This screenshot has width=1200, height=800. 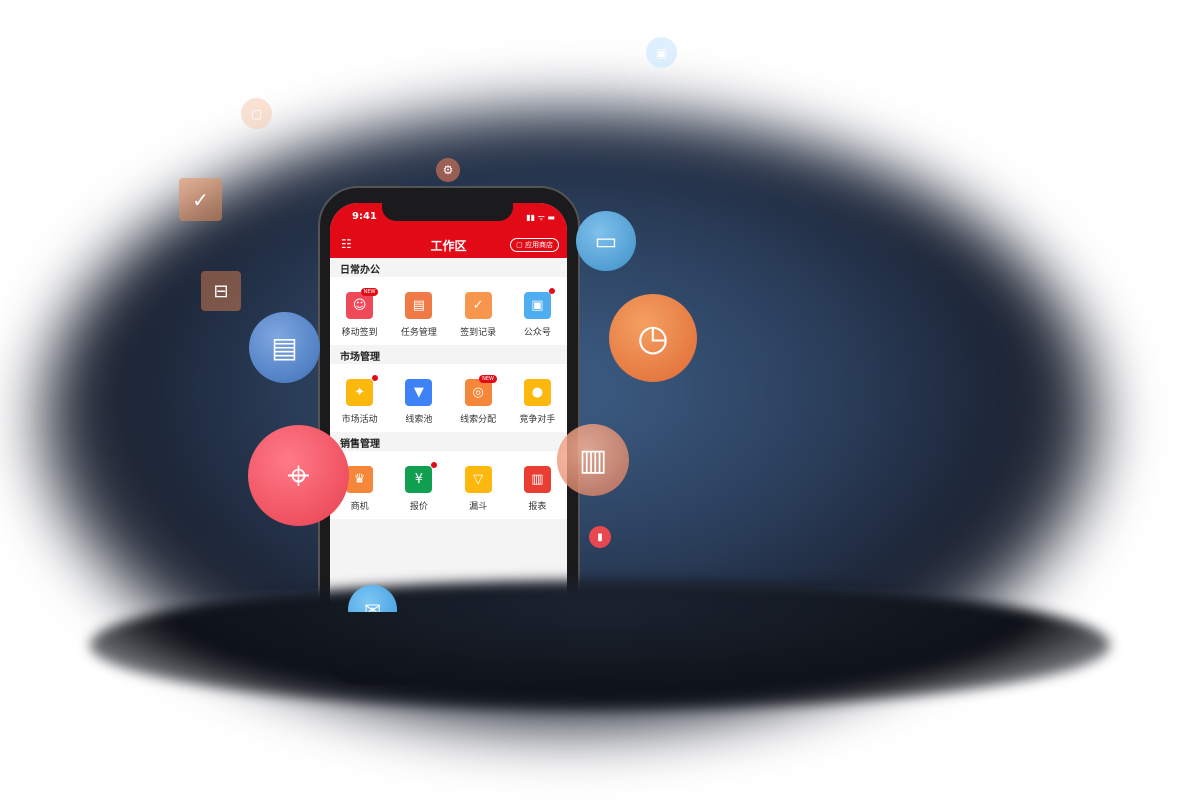 I want to click on app-item: ▤ 任务管理, so click(x=418, y=311).